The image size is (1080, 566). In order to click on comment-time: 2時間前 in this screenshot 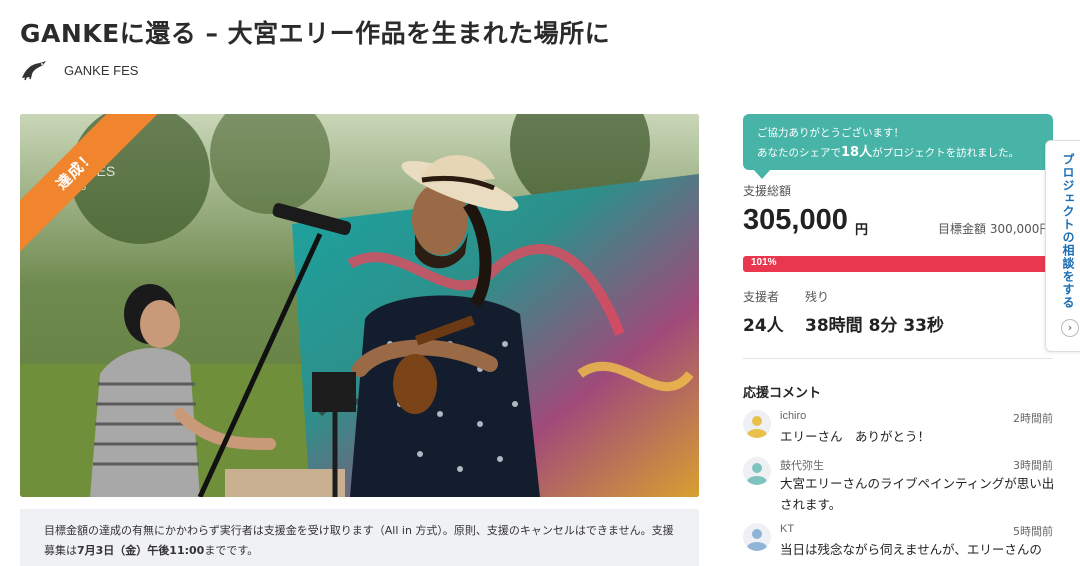, I will do `click(1033, 418)`.